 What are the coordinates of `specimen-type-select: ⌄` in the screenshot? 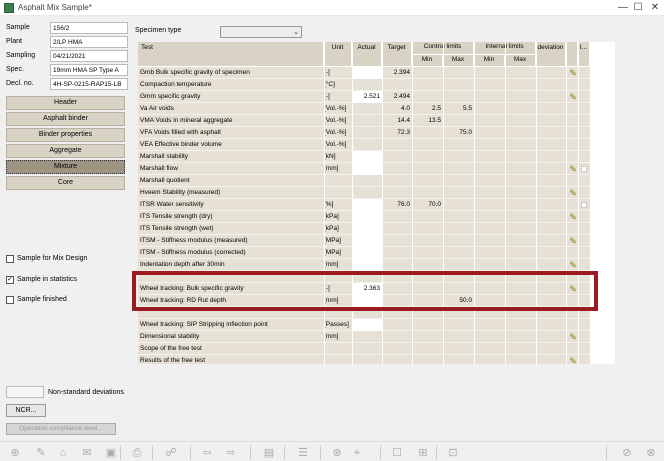 It's located at (261, 32).